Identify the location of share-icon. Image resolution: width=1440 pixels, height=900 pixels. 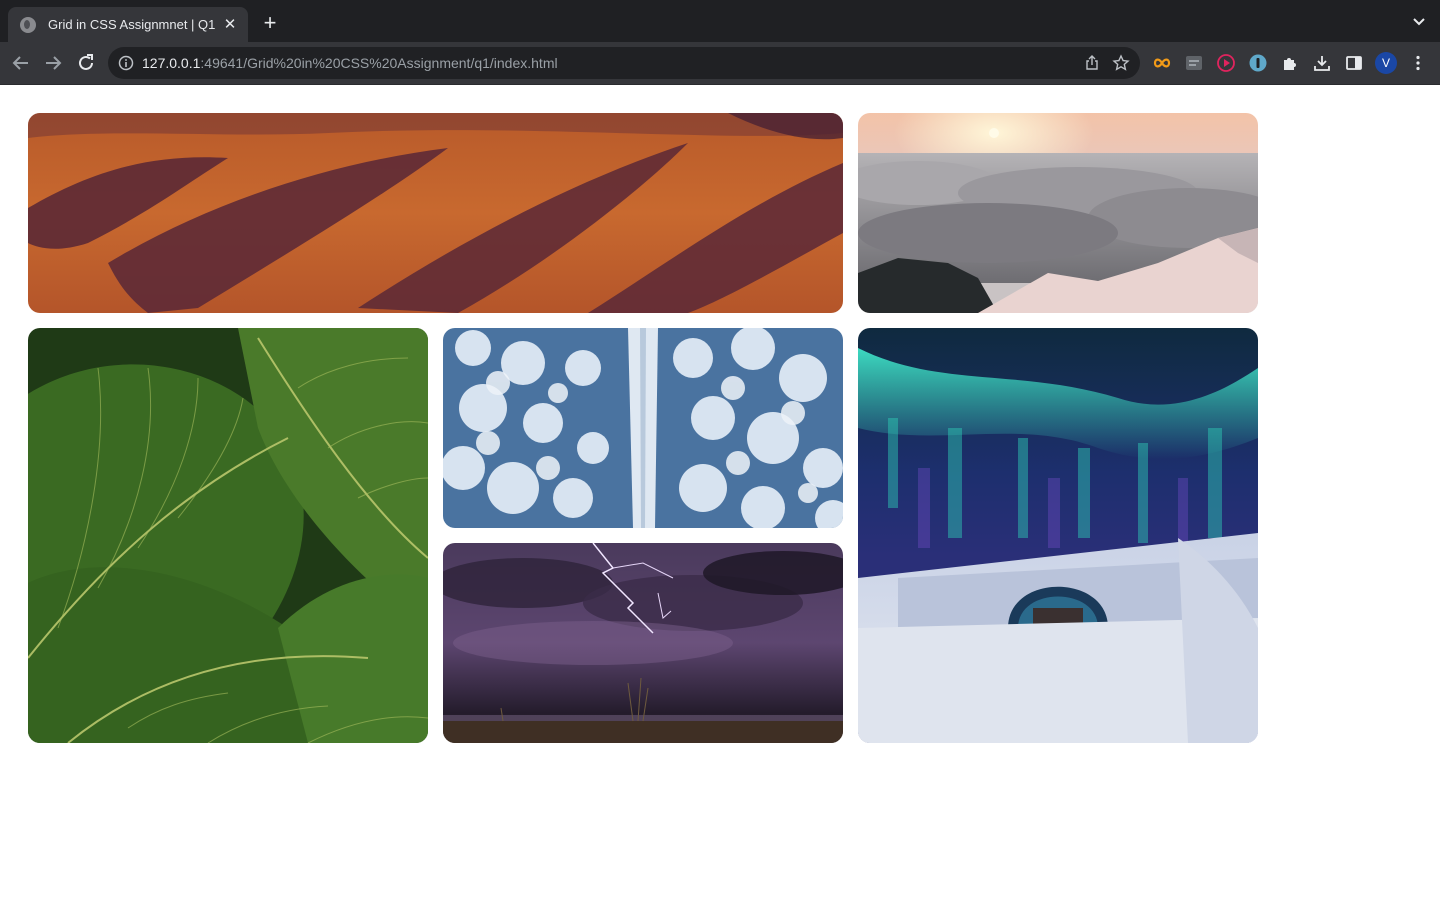
(1092, 63).